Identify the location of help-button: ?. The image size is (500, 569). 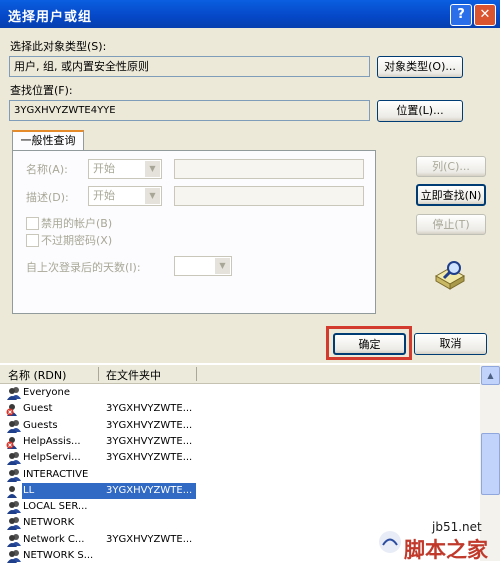
(461, 15).